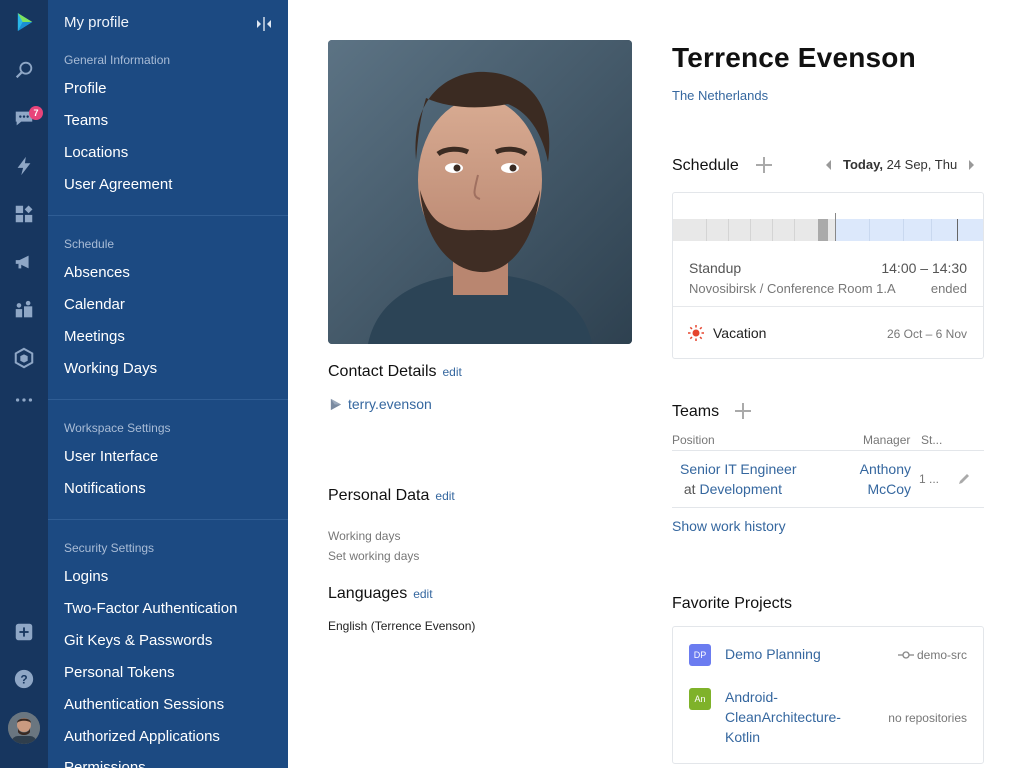 The height and width of the screenshot is (768, 1024). What do you see at coordinates (105, 488) in the screenshot?
I see `sidebar-item-notifications: Notifications` at bounding box center [105, 488].